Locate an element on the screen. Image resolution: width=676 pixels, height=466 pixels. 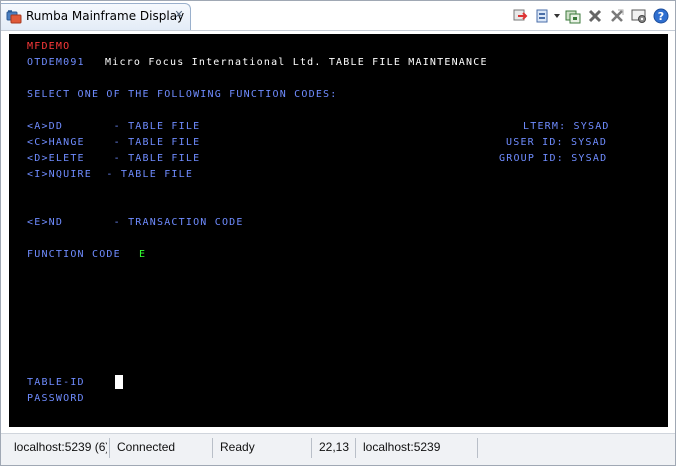
option-delete: <D>ELETE - TABLE FILE is located at coordinates (114, 158).